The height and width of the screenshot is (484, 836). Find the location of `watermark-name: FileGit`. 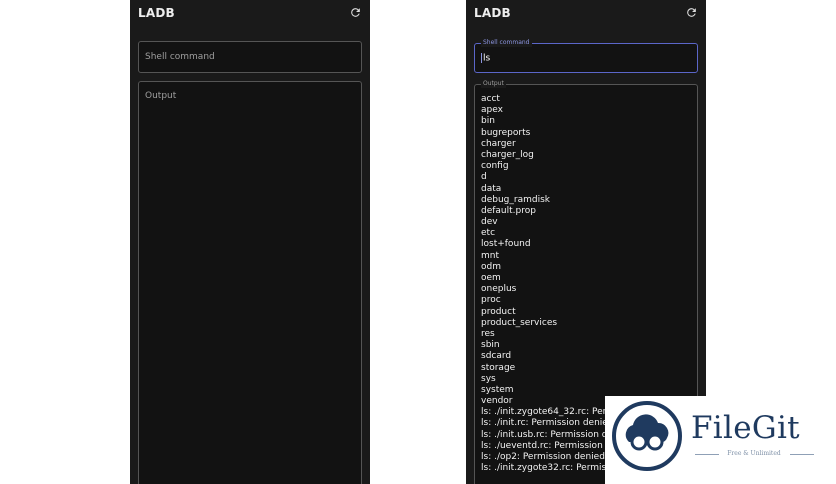

watermark-name: FileGit is located at coordinates (745, 428).